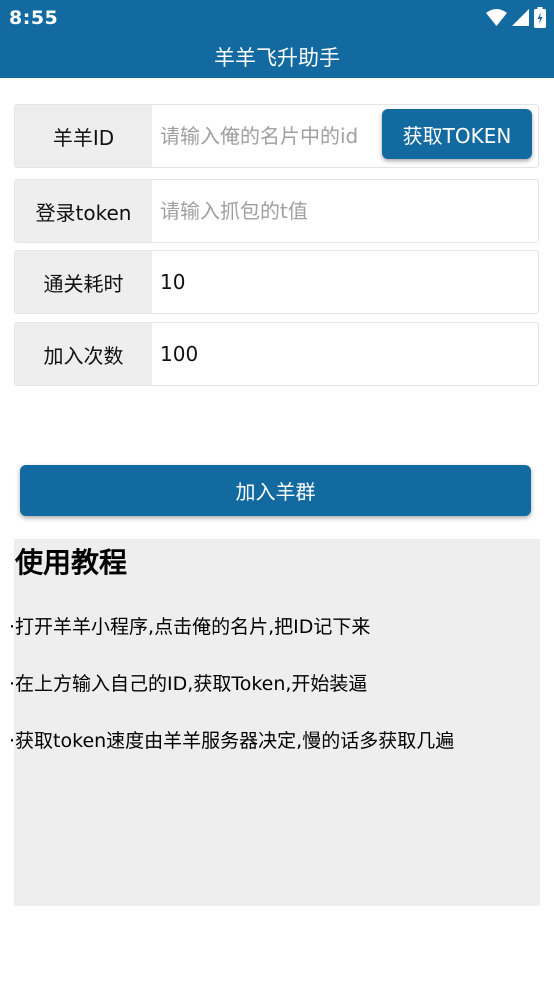  Describe the element at coordinates (232, 741) in the screenshot. I see `tutorial-item: ·获取token速度由羊羊服务器决定,慢的话多获取几遍` at that location.